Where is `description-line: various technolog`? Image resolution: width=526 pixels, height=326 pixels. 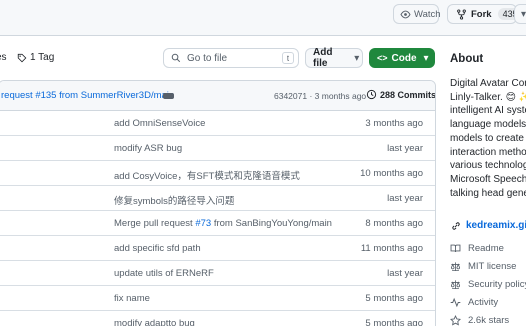
description-line: various technolog is located at coordinates (488, 166).